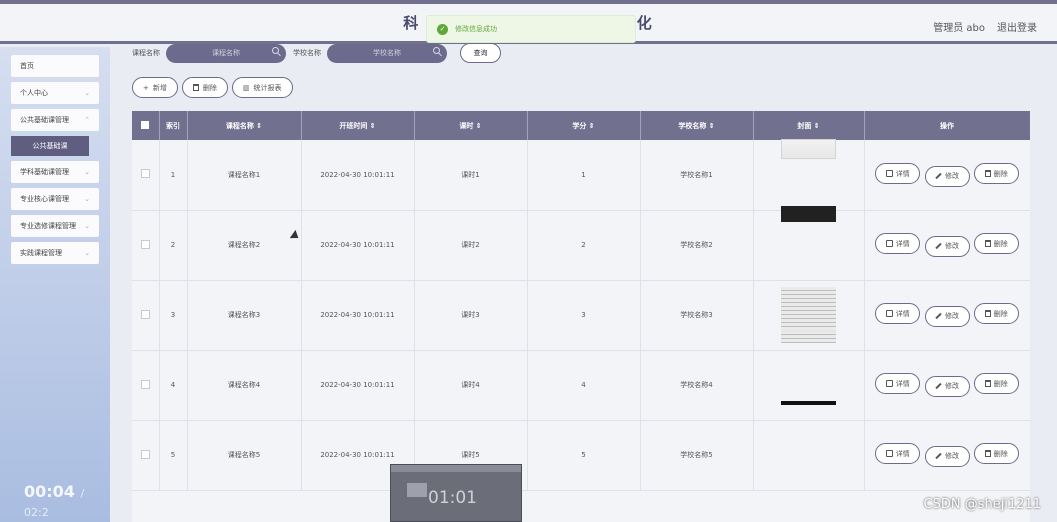 The width and height of the screenshot is (1057, 522). I want to click on select-all-checkbox, so click(145, 124).